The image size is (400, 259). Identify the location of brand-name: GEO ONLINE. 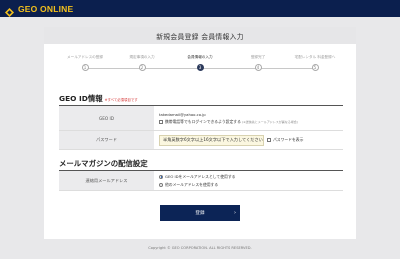
(45, 9).